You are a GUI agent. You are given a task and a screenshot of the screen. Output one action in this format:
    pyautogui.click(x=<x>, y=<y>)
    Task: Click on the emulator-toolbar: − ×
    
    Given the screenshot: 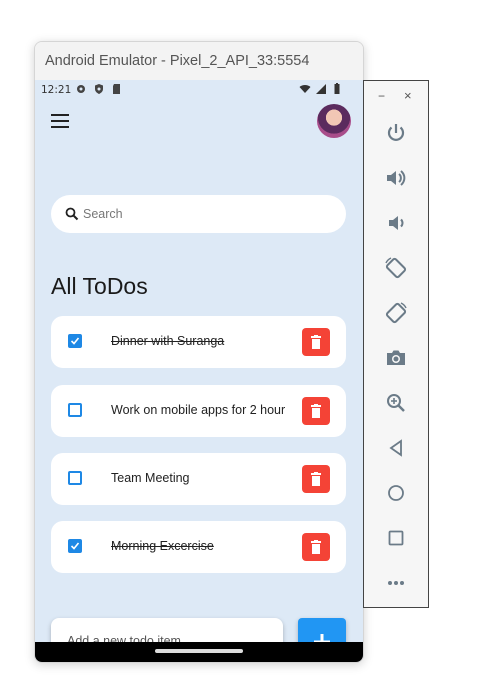 What is the action you would take?
    pyautogui.click(x=396, y=344)
    